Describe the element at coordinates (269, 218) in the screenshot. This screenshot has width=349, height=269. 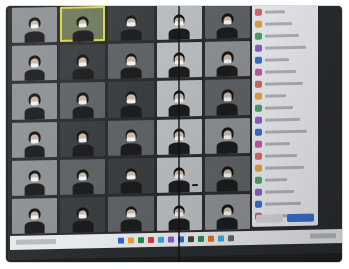
I see `panel-secondary-button` at that location.